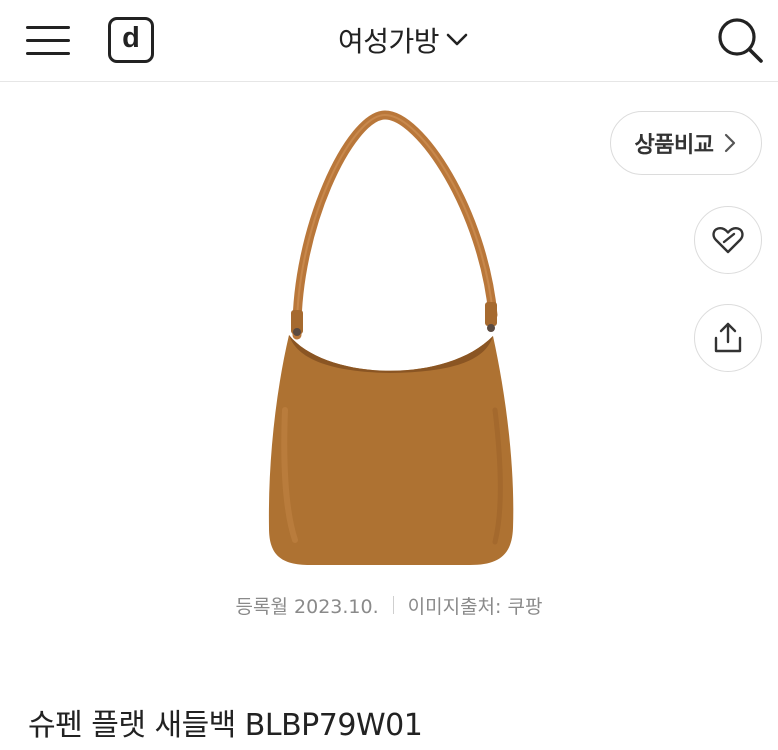 This screenshot has width=778, height=750. What do you see at coordinates (225, 725) in the screenshot?
I see `product-title: 슈펜 플랫 새들백 BLBP79W01` at bounding box center [225, 725].